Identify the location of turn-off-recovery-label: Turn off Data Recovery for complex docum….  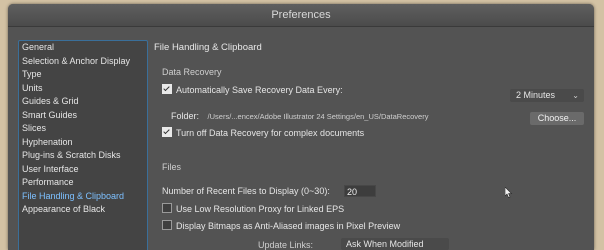
(270, 133).